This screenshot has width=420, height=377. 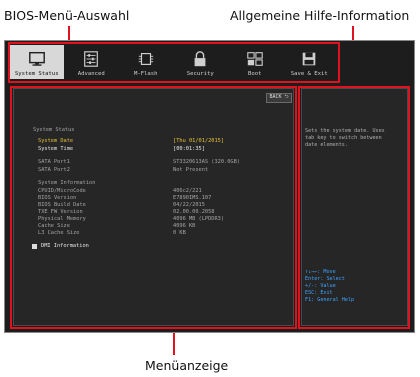 What do you see at coordinates (320, 15) in the screenshot?
I see `callout-general-help: Allgemeine Hilfe-Information` at bounding box center [320, 15].